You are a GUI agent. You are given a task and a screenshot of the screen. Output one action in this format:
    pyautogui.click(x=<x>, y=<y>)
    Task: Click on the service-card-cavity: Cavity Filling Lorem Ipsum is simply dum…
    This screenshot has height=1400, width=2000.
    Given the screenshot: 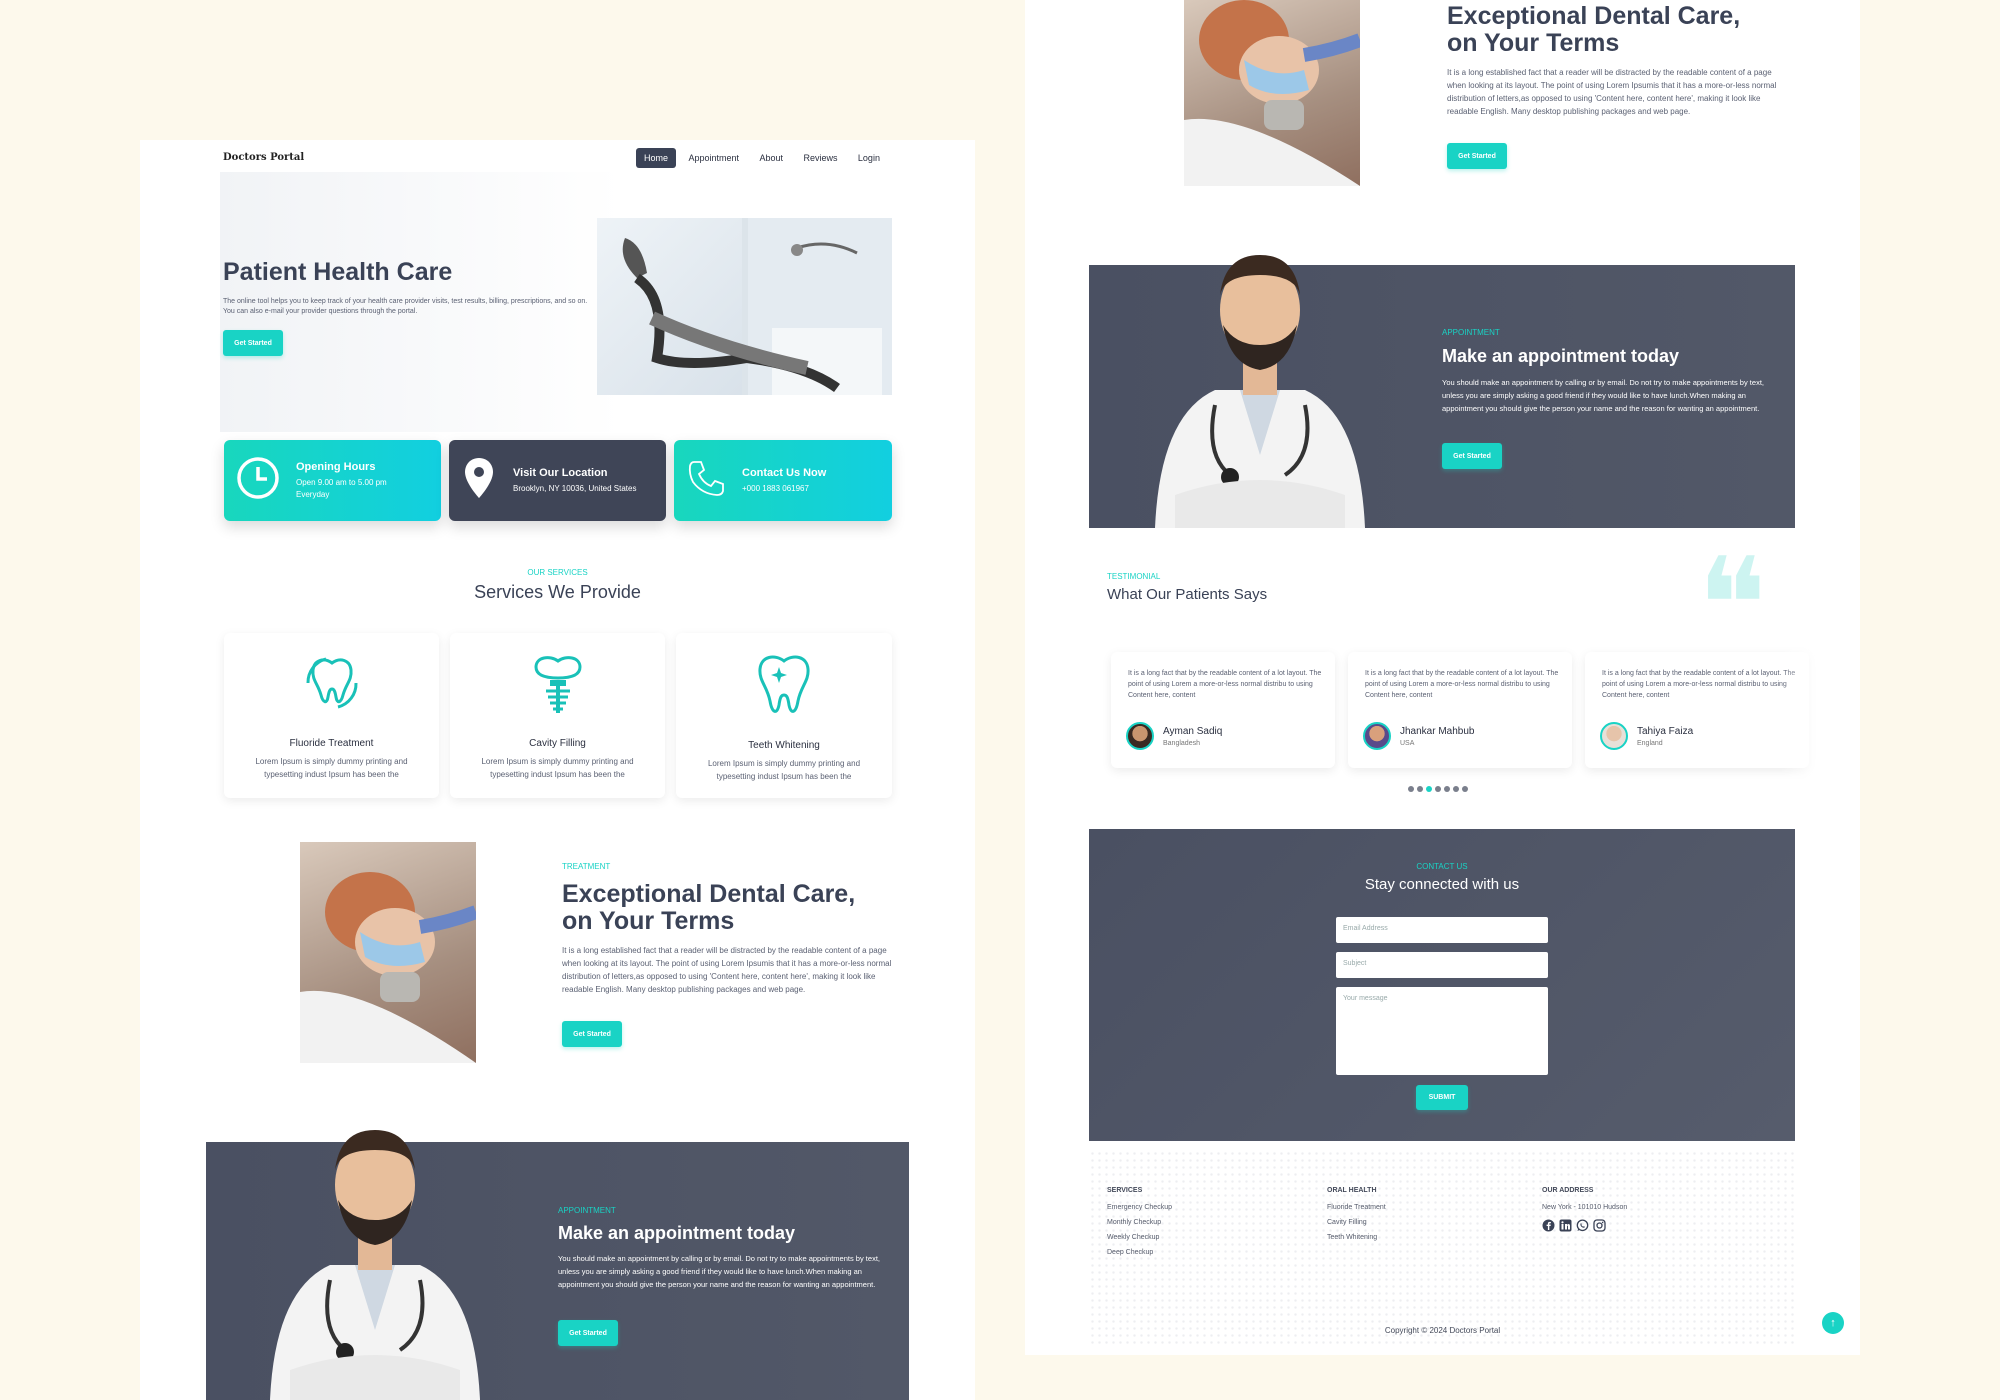 What is the action you would take?
    pyautogui.click(x=557, y=715)
    